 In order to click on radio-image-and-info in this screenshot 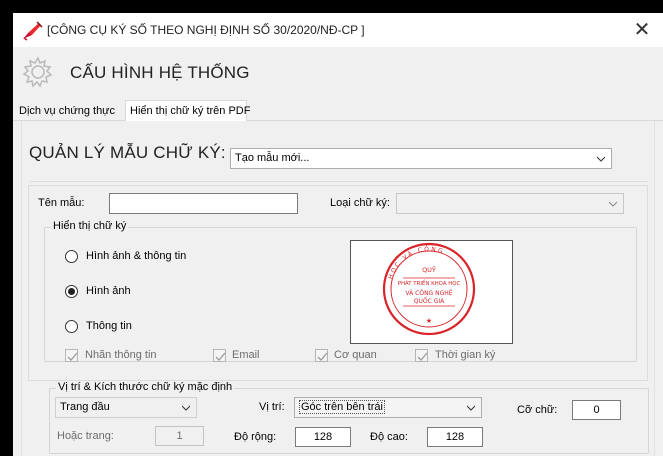, I will do `click(71, 256)`.